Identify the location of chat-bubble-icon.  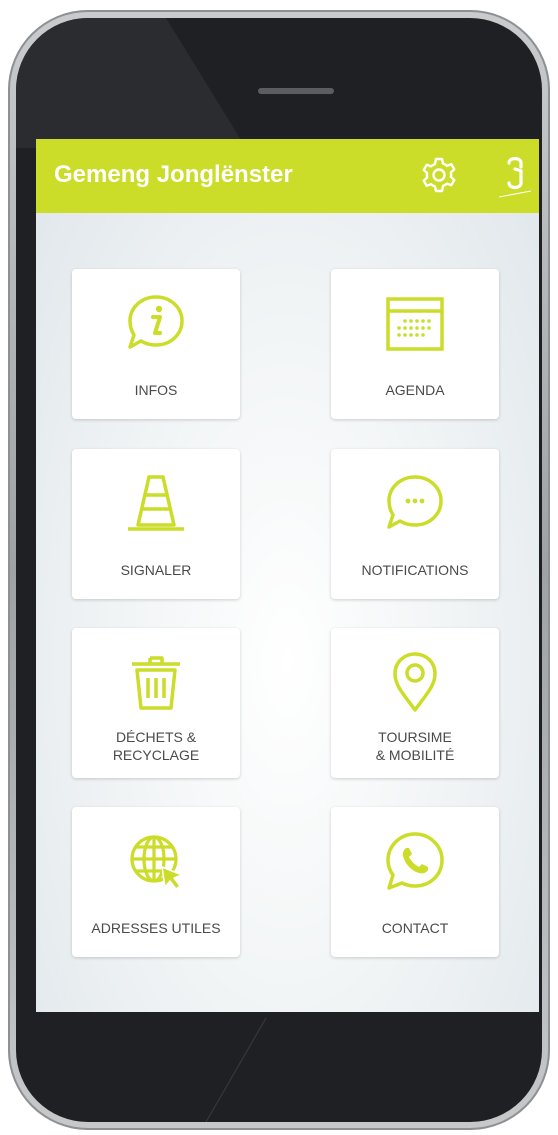
(415, 502).